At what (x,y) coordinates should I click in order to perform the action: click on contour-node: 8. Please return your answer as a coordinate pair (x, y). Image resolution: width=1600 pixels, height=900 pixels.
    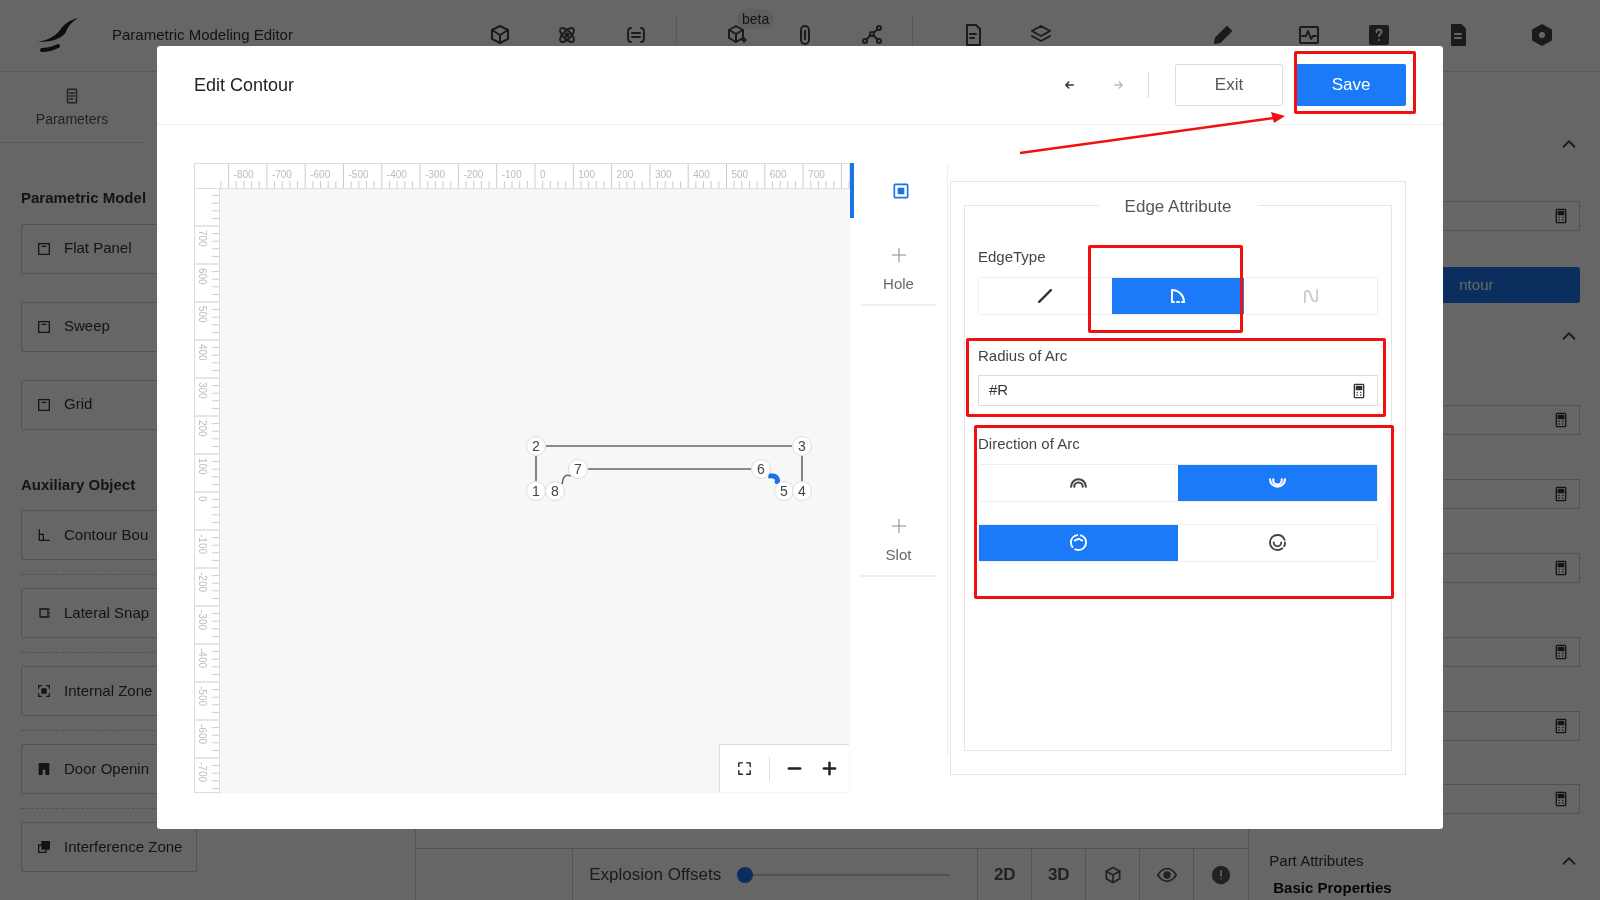
    Looking at the image, I should click on (555, 491).